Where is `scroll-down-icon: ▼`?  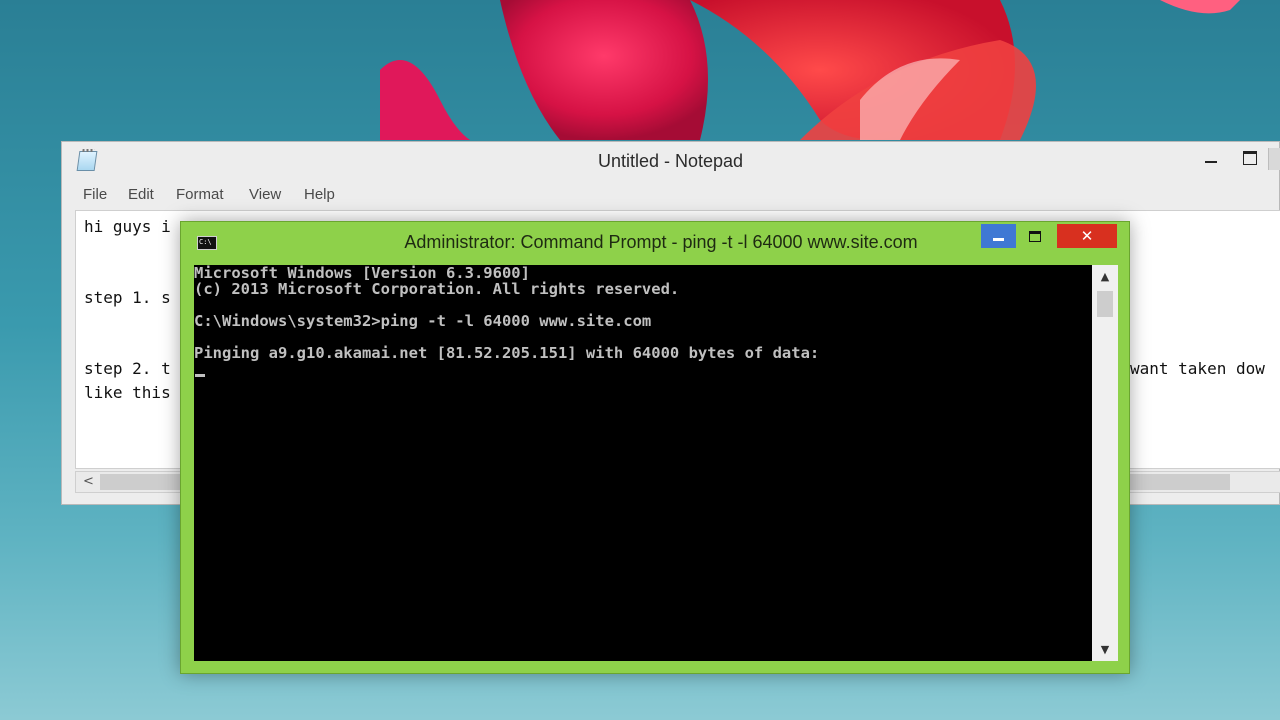 scroll-down-icon: ▼ is located at coordinates (1105, 649).